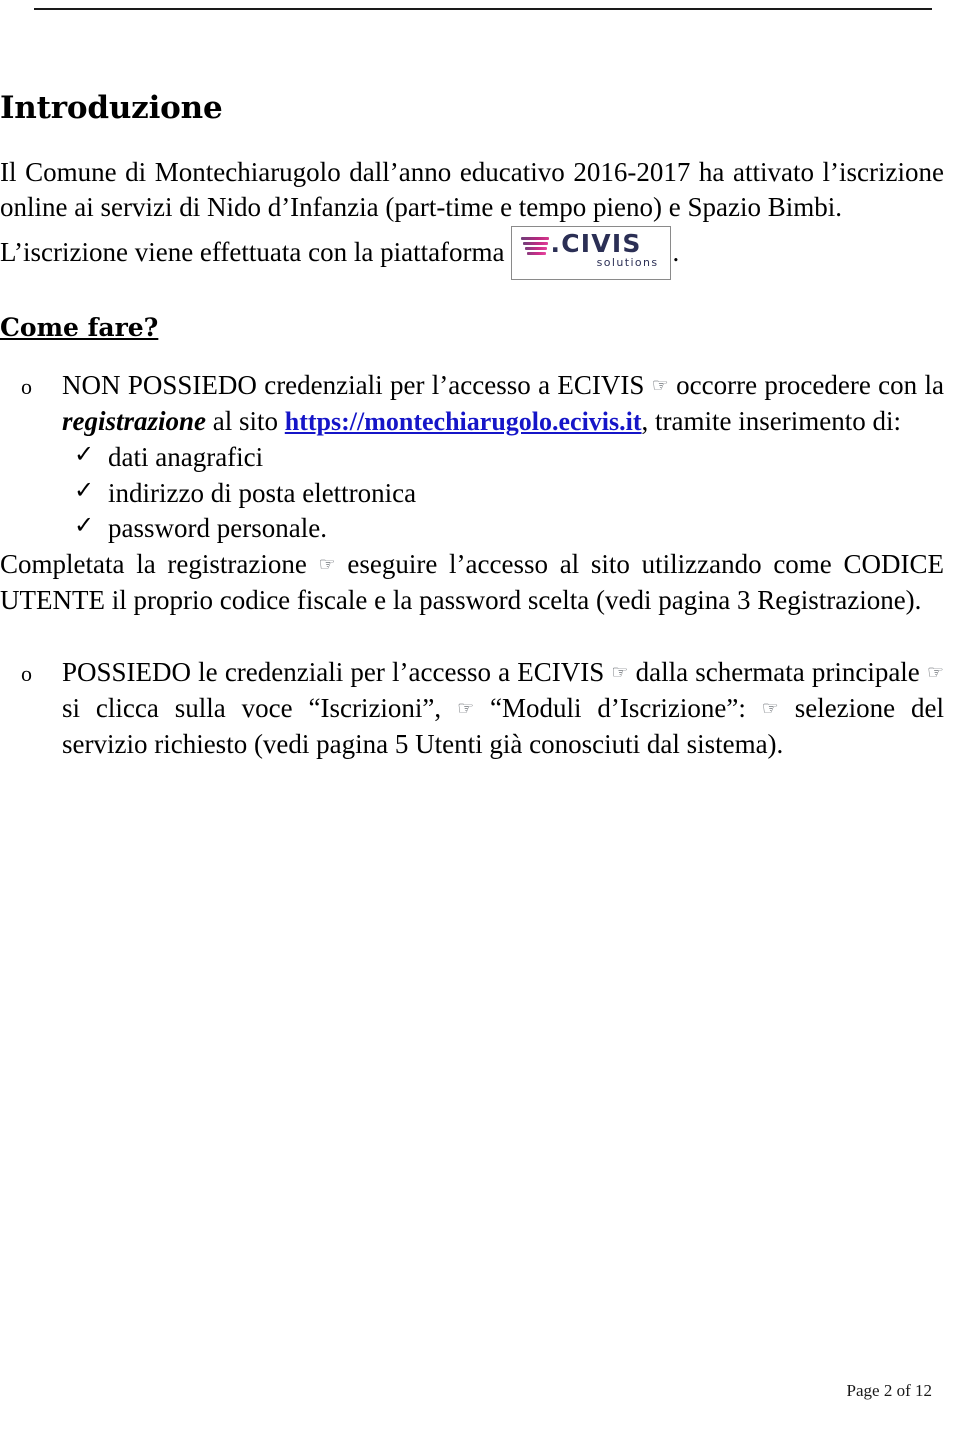  What do you see at coordinates (645, 420) in the screenshot?
I see `after-url-comma: ,` at bounding box center [645, 420].